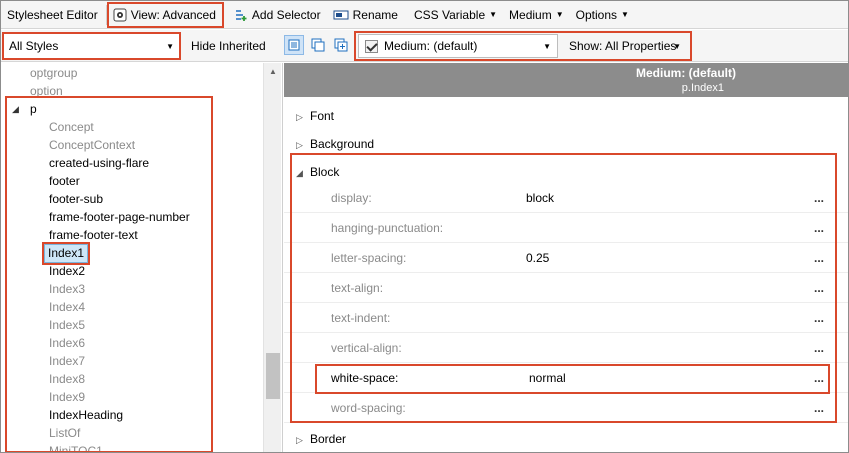 Image resolution: width=849 pixels, height=453 pixels. I want to click on section-background-label: Background, so click(342, 144).